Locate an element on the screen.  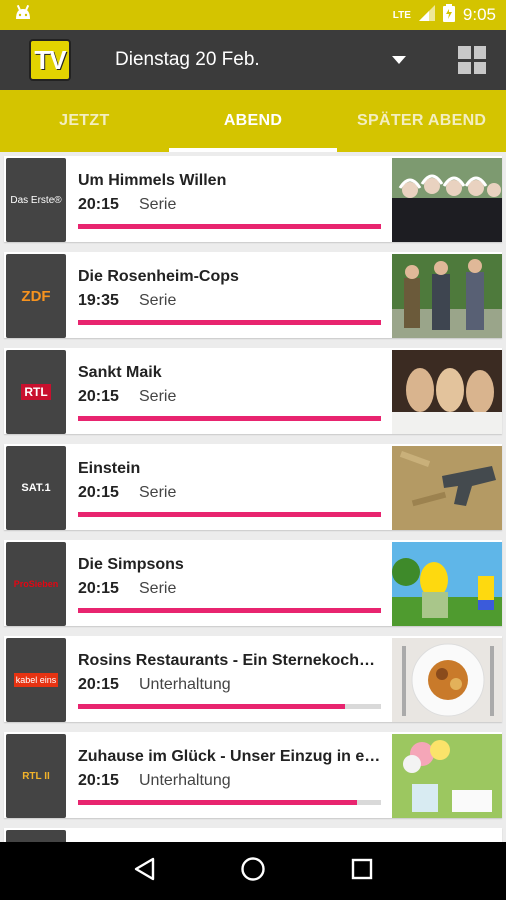
app-toolbar: TV Dienstag 20 Feb. is located at coordinates (253, 60).